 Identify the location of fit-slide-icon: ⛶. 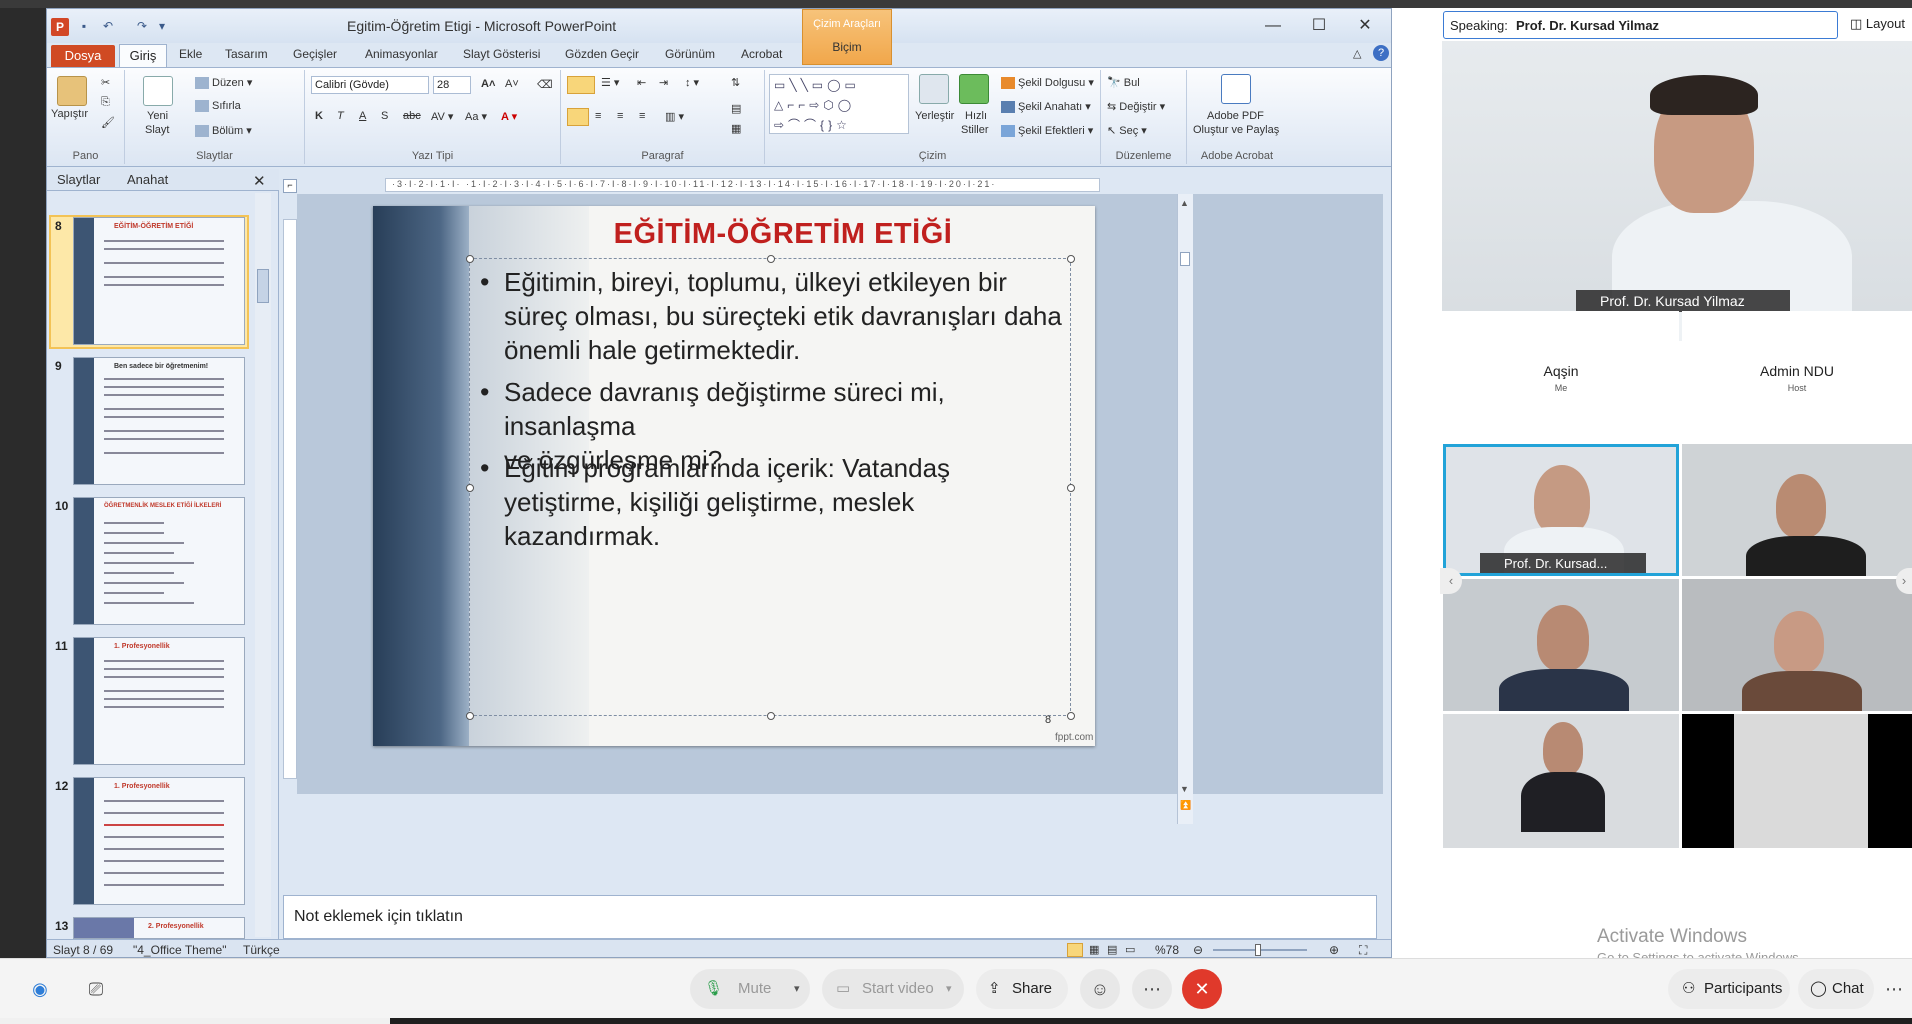
(1363, 950).